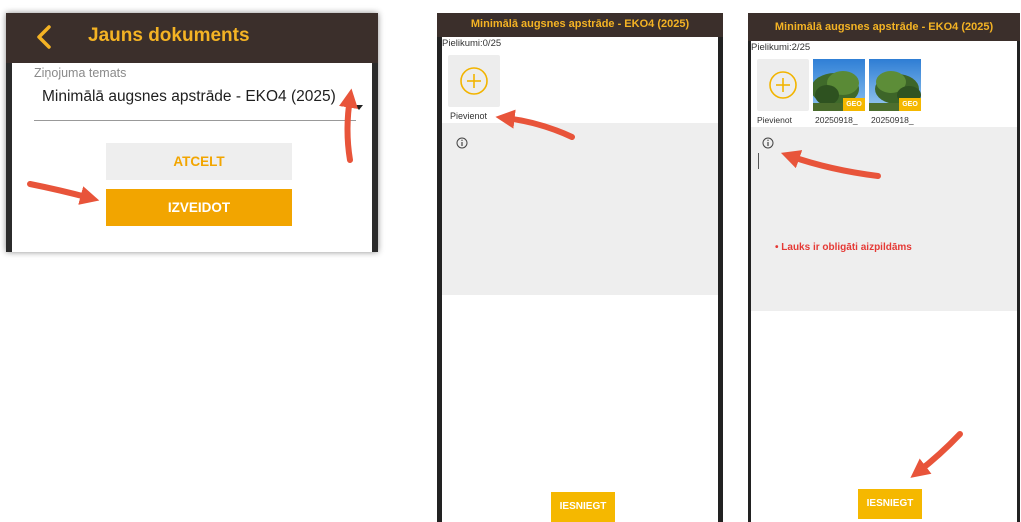 Image resolution: width=1021 pixels, height=522 pixels. I want to click on topic-select: Minimālā augsnes apstrāde - EKO4 (2025), so click(189, 97).